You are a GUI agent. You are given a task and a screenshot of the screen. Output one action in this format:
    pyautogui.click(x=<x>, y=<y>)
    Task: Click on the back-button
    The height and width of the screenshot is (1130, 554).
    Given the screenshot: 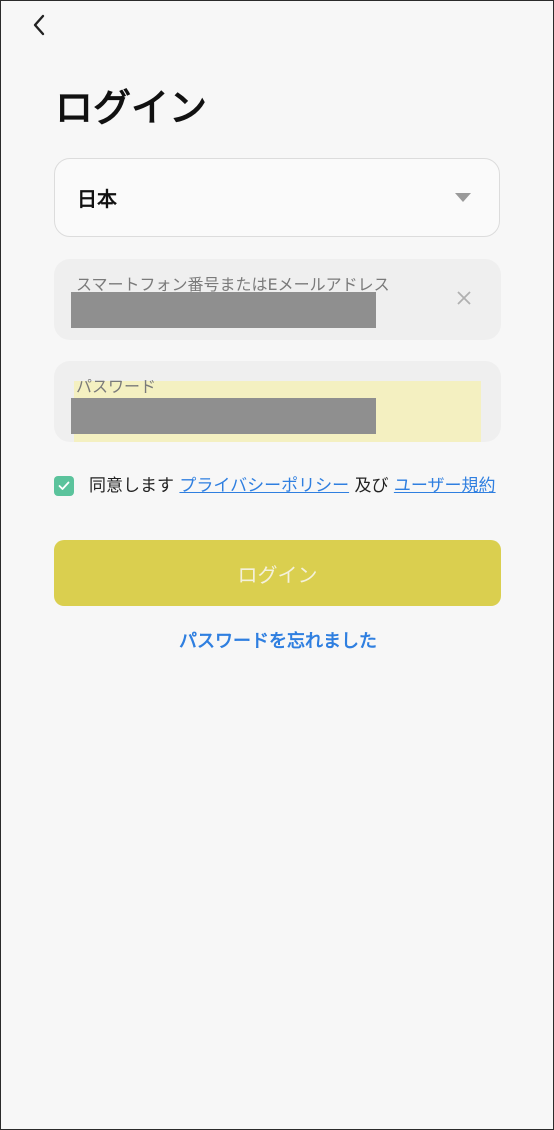 What is the action you would take?
    pyautogui.click(x=39, y=25)
    